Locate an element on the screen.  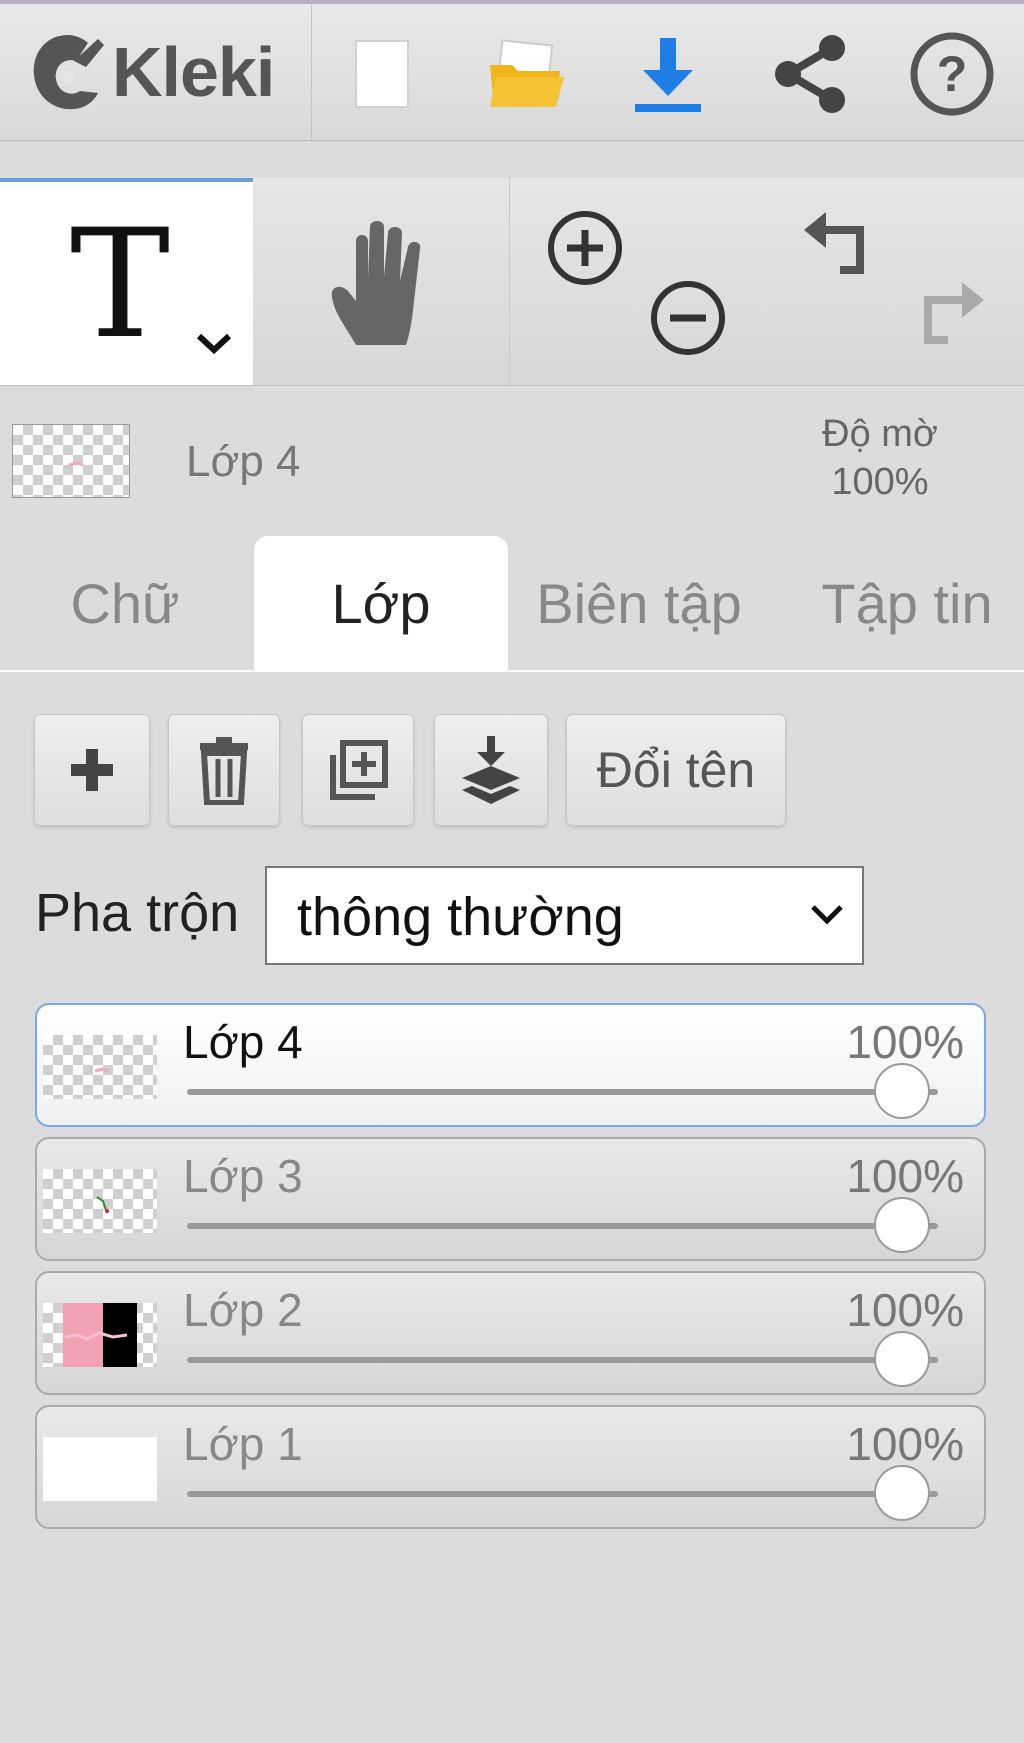
zoom-in-icon is located at coordinates (585, 248).